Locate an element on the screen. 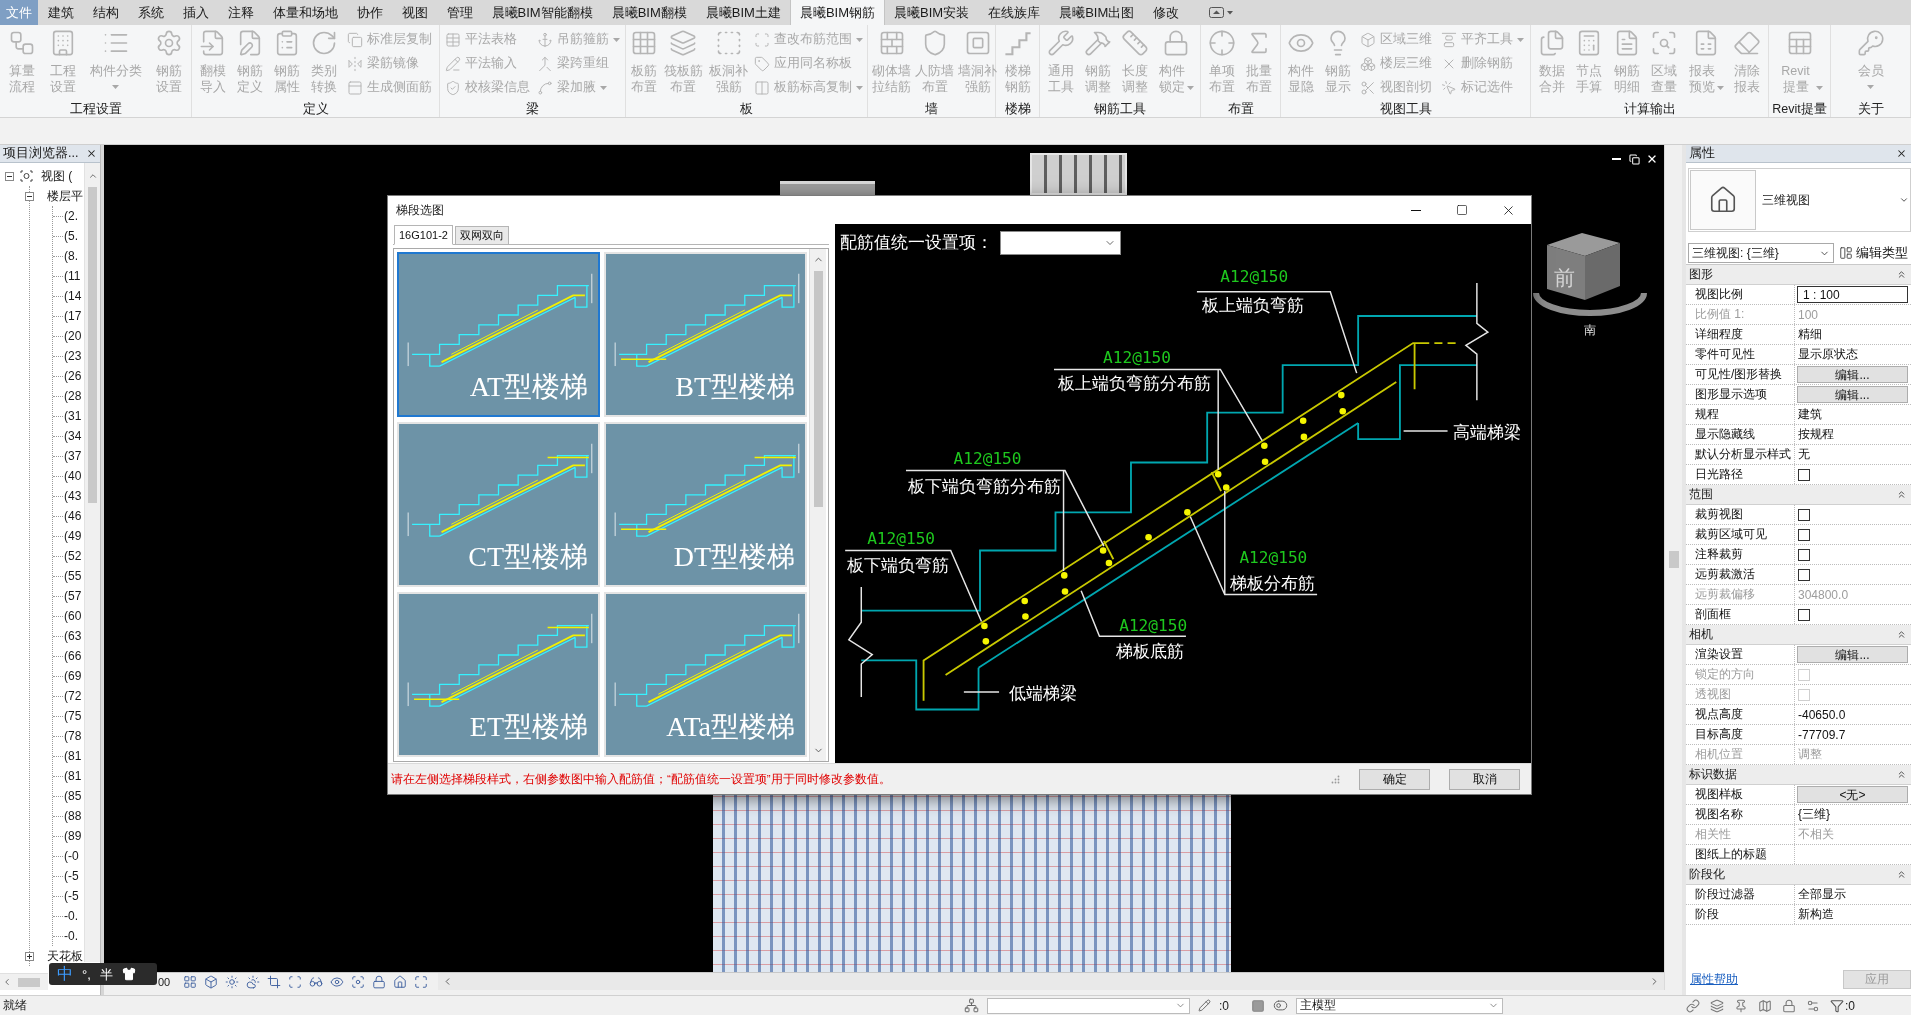 This screenshot has height=1015, width=1911. workset-dropdown is located at coordinates (1088, 1005).